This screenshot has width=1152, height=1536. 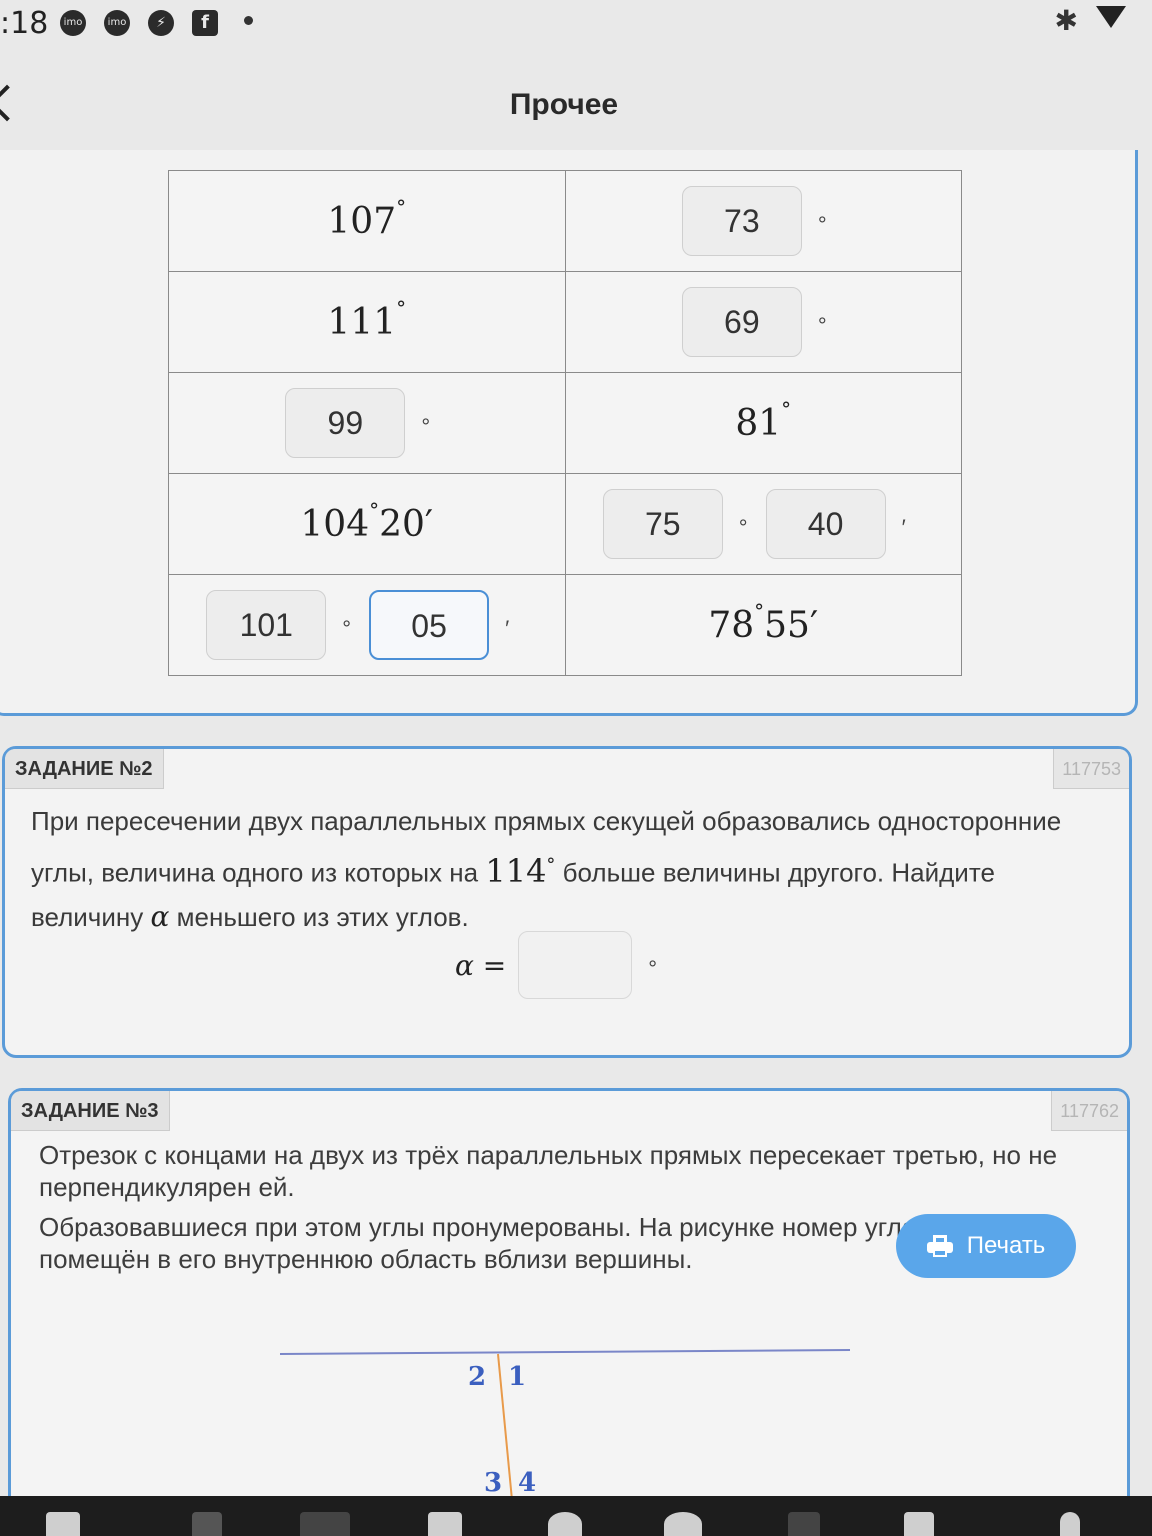 I want to click on degree-input: 101, so click(x=266, y=625).